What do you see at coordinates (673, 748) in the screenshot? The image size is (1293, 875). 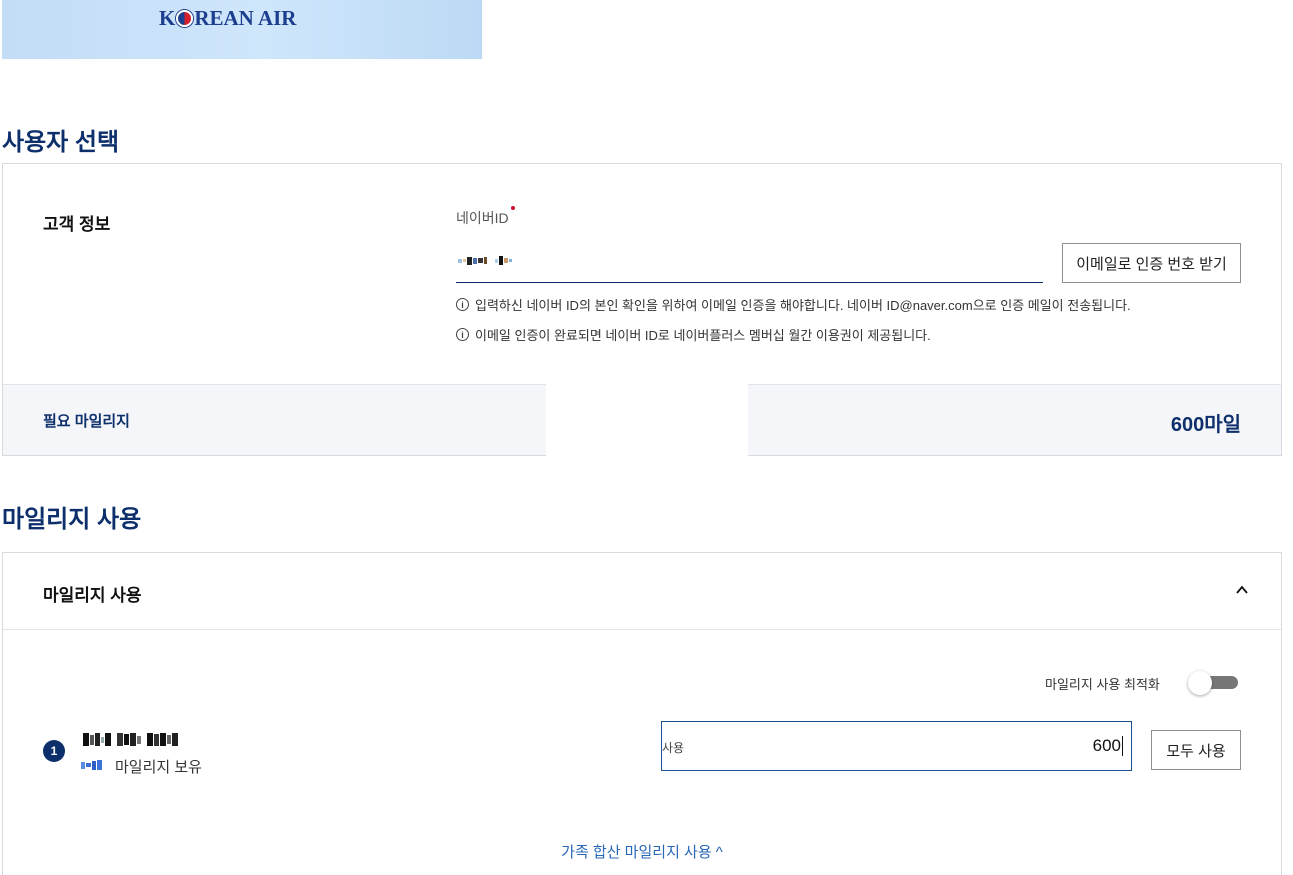 I see `mileage-use-input-label: 사용` at bounding box center [673, 748].